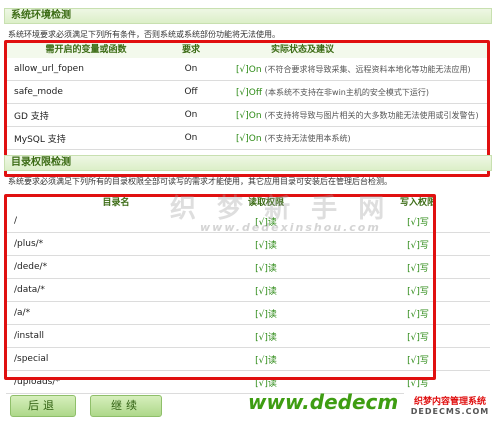 This screenshot has height=424, width=499. Describe the element at coordinates (38, 92) in the screenshot. I see `env-variable-name: safe_mode` at that location.